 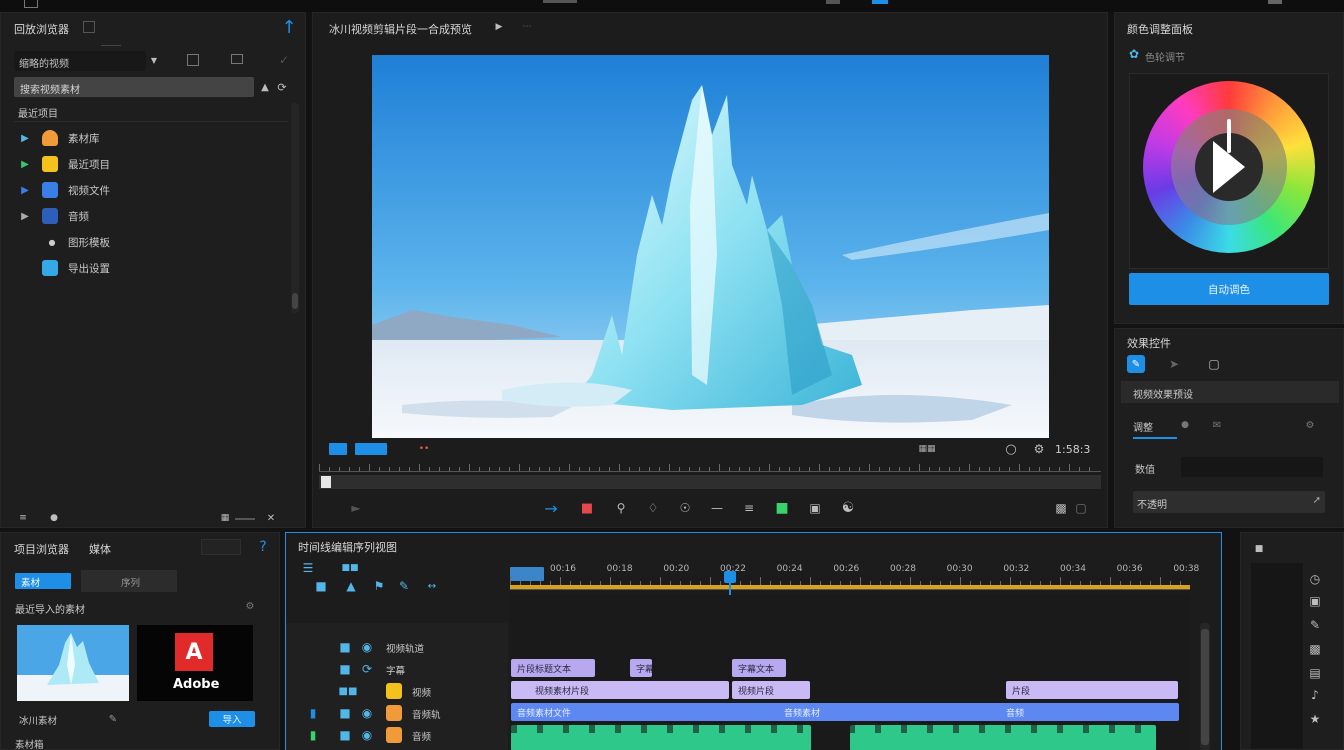 I want to click on track-mic-icon: ▮, so click(x=313, y=735).